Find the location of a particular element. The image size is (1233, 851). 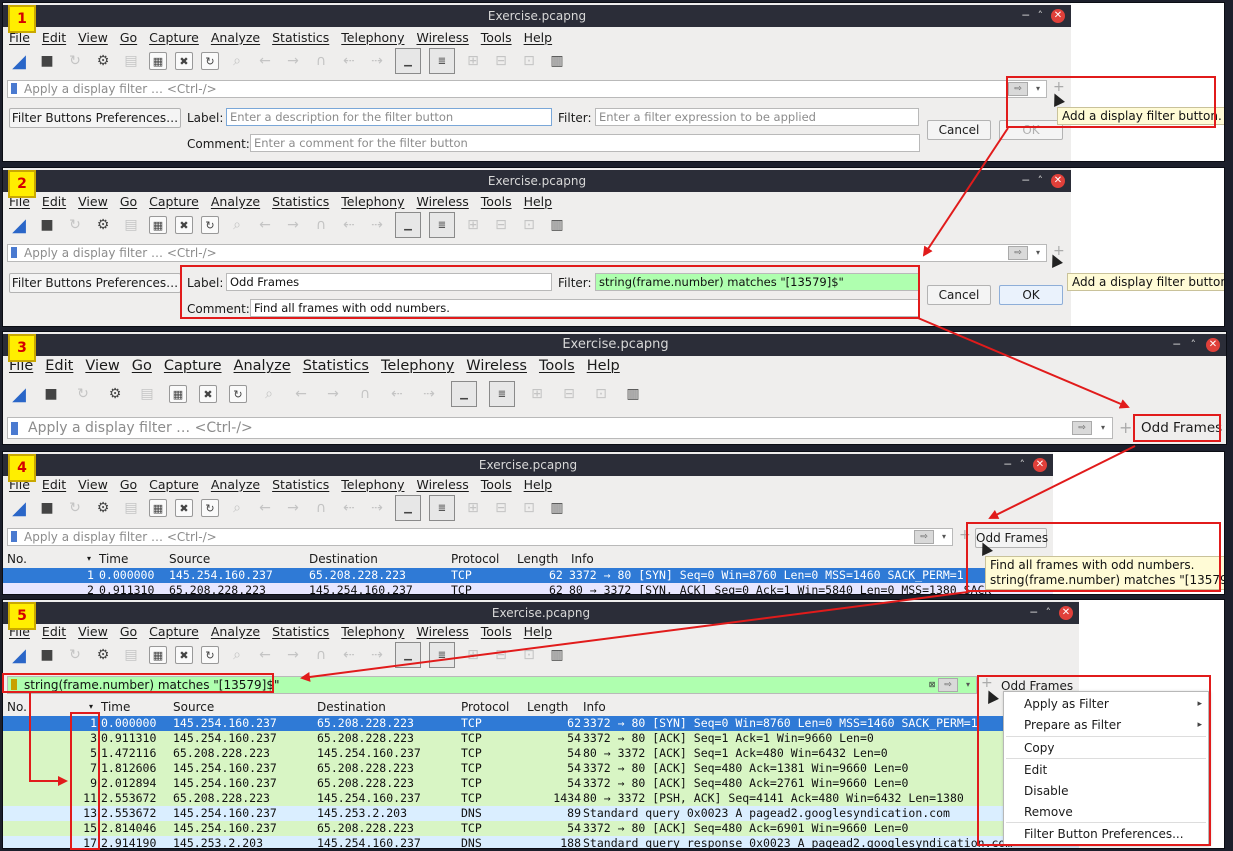

filter-dropdown-icon: ▾ is located at coordinates (1038, 253).